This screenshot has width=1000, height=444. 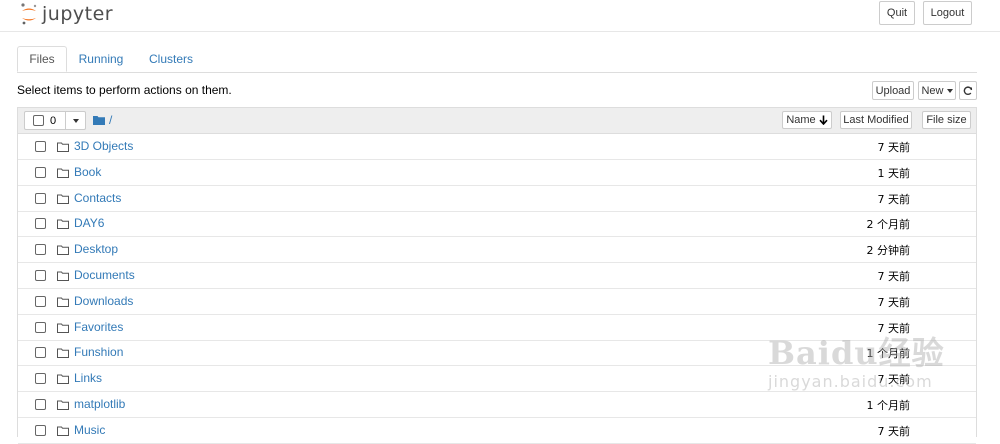 I want to click on tab-running: Running, so click(x=101, y=59).